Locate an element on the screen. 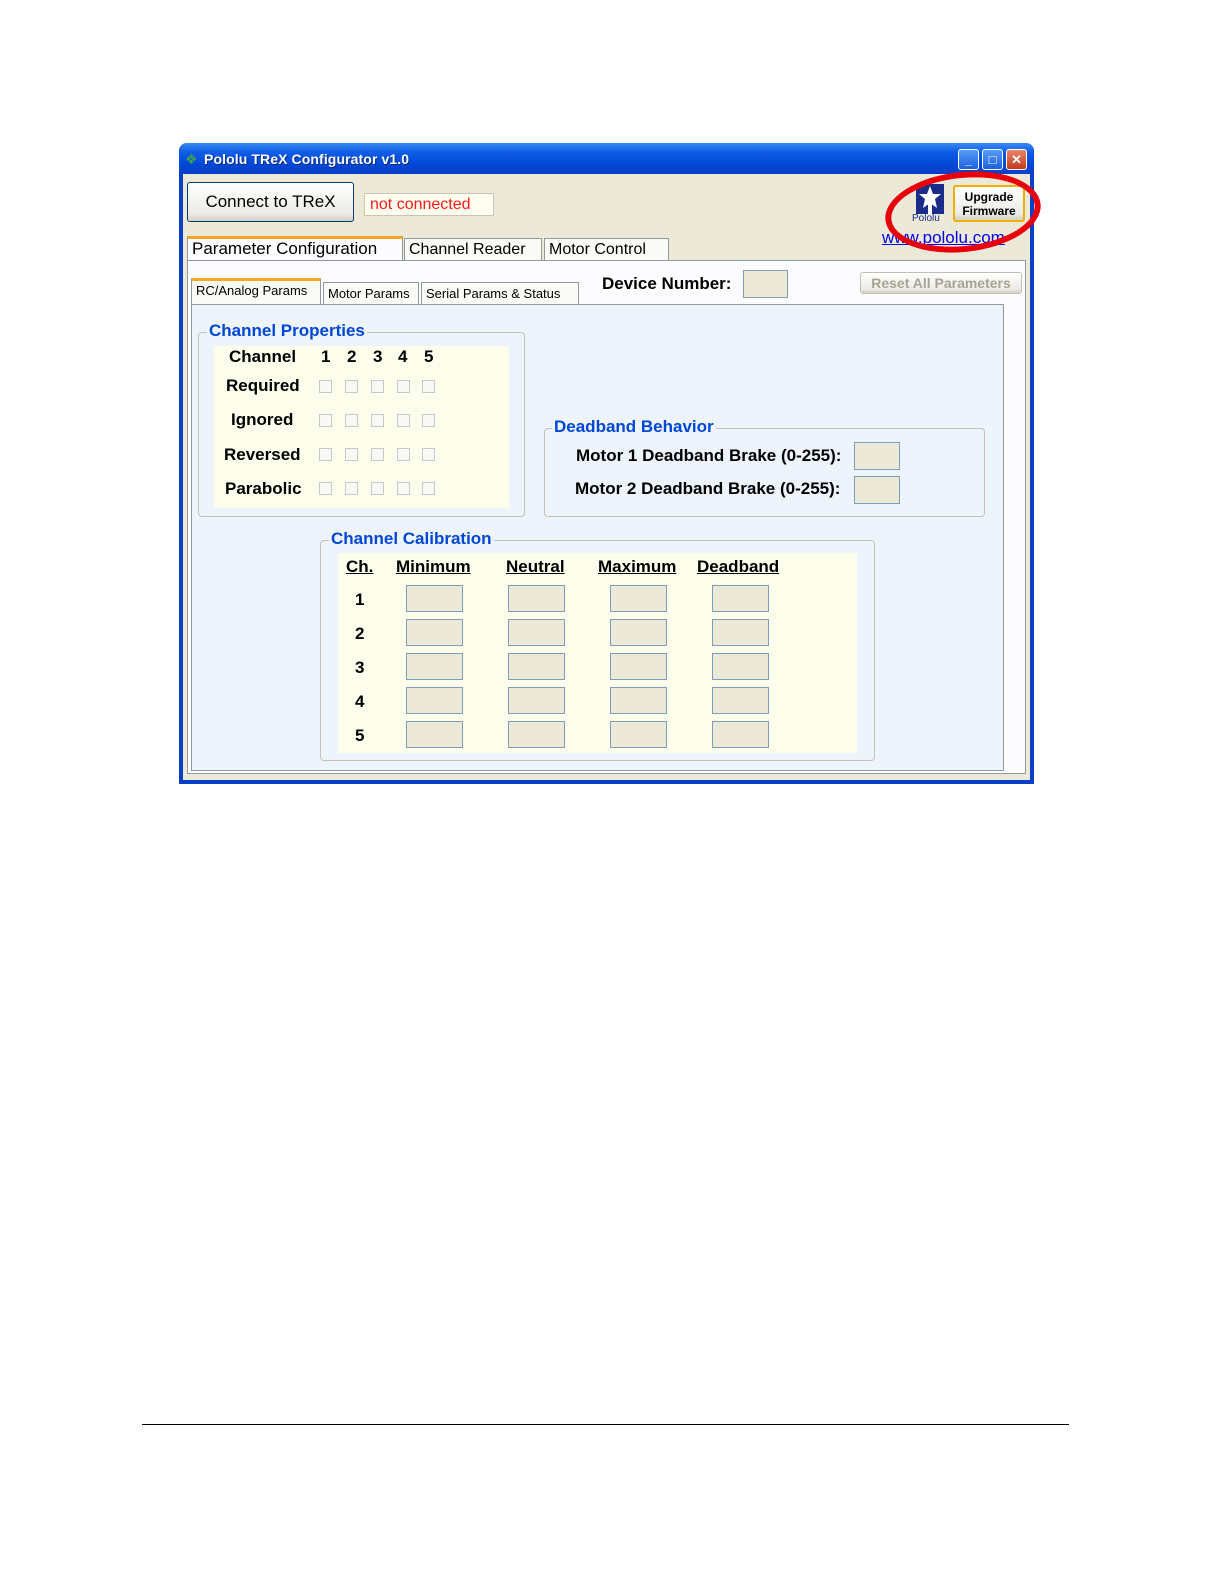 The height and width of the screenshot is (1585, 1225). calibration-row-1-label: 1 is located at coordinates (360, 599).